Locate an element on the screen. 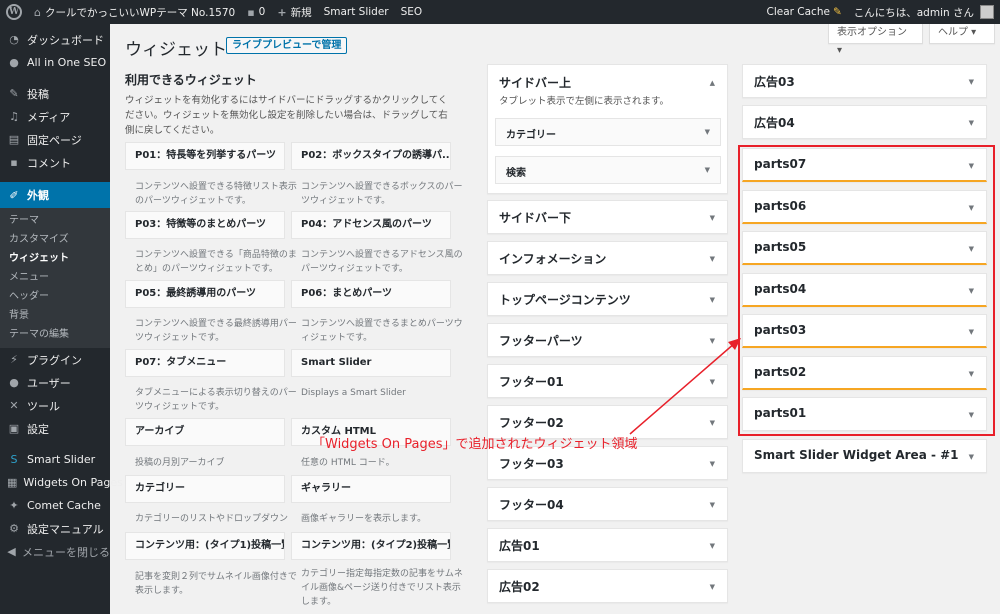 This screenshot has height=614, width=1000. area-title: サイドバー上 is located at coordinates (535, 83).